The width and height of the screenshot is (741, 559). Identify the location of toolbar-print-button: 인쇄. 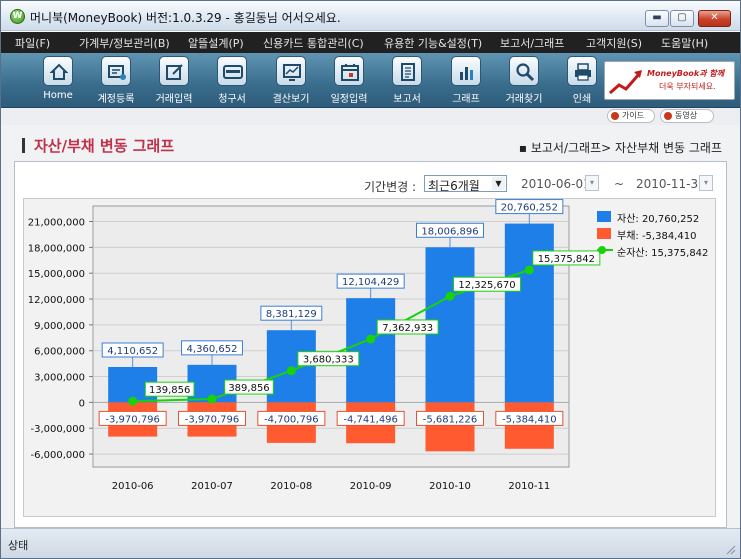
(581, 81).